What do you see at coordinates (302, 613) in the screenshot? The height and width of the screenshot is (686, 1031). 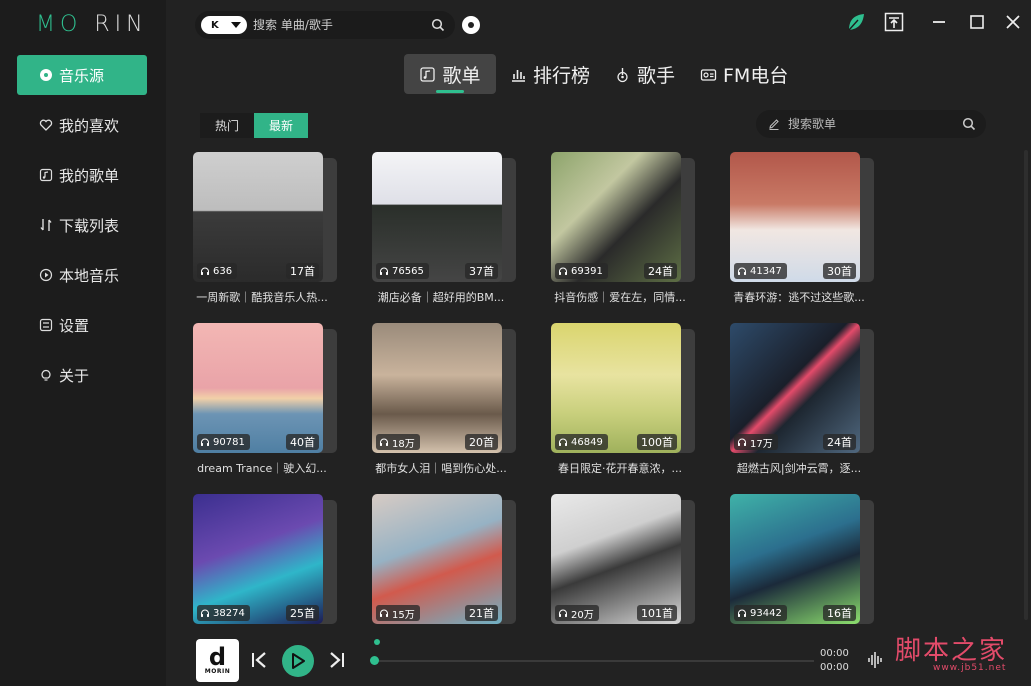 I see `track-count-badge: 25首` at bounding box center [302, 613].